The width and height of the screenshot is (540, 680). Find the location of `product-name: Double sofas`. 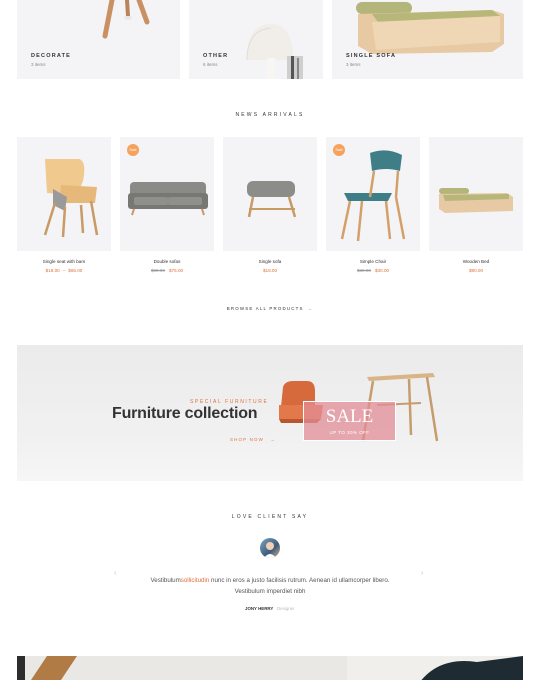

product-name: Double sofas is located at coordinates (167, 261).